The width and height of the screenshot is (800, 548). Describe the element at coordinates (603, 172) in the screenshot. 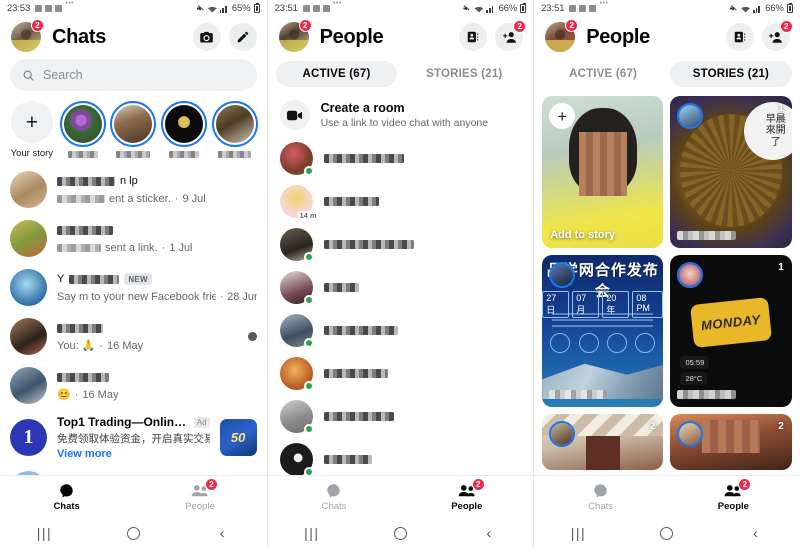

I see `add-to-story-card: + Add to story` at that location.